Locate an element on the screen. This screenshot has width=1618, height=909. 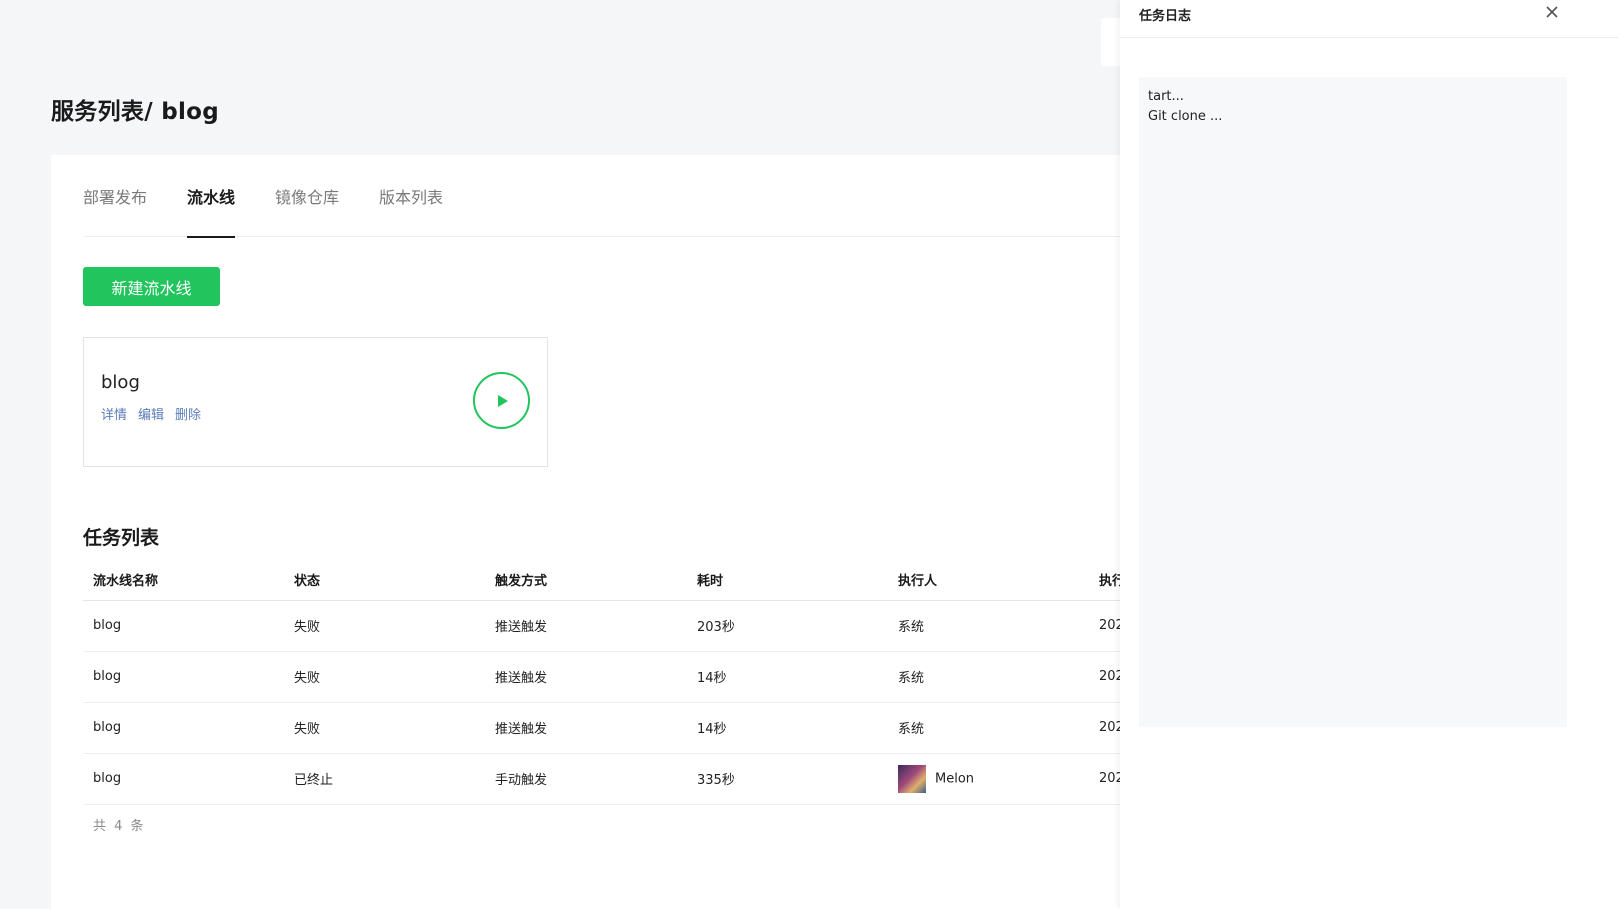
avatar is located at coordinates (912, 778).